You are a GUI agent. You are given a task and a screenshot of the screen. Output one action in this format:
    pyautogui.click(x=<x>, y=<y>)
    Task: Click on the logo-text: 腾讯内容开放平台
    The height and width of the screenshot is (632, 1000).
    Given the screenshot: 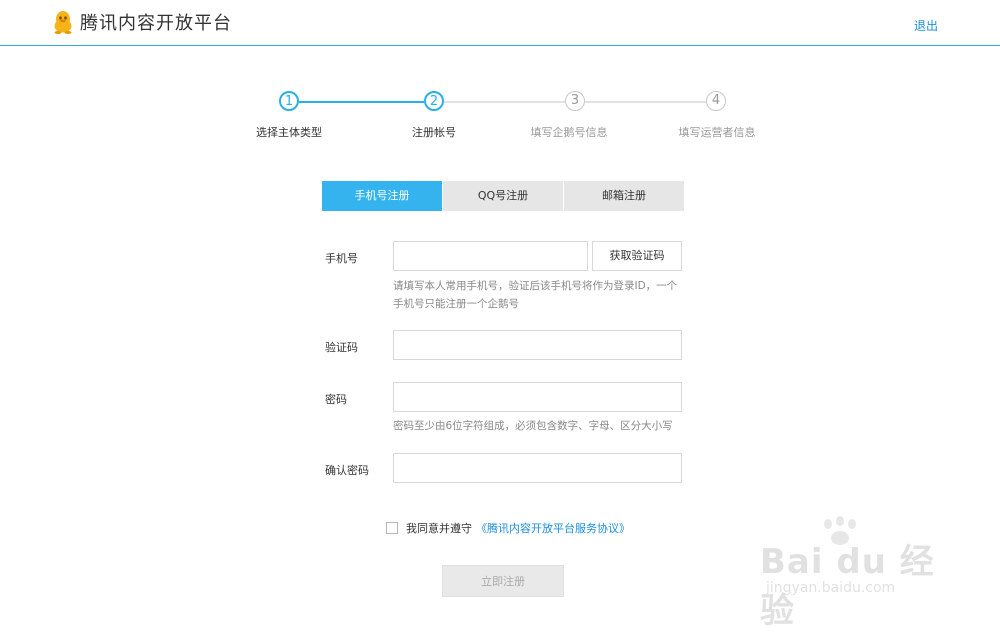 What is the action you would take?
    pyautogui.click(x=156, y=23)
    